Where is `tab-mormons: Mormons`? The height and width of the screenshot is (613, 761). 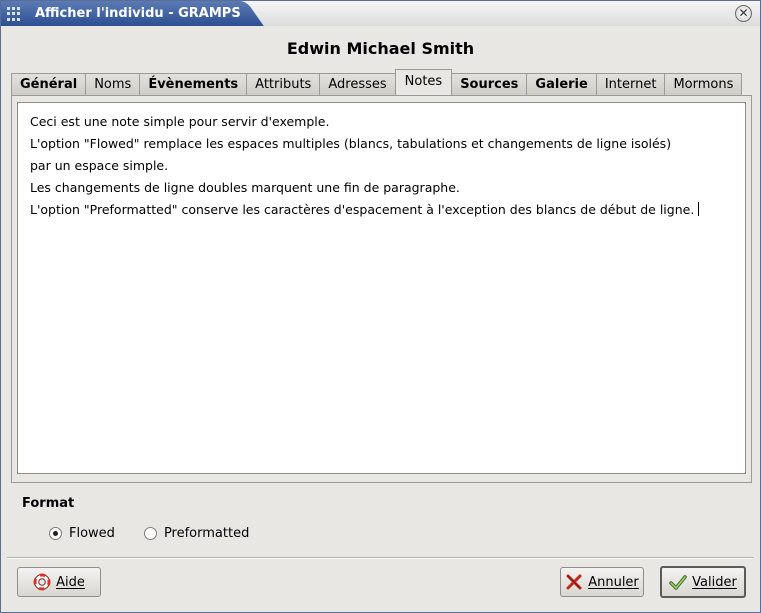 tab-mormons: Mormons is located at coordinates (703, 84).